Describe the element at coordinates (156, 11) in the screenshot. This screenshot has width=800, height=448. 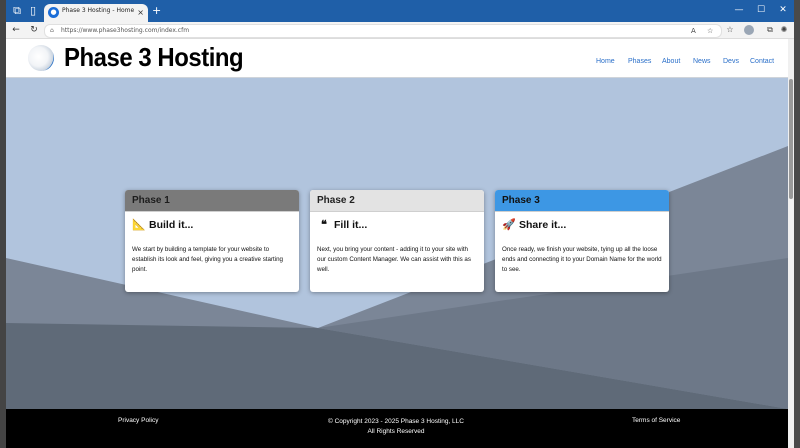
I see `new-tab-icon: +` at that location.